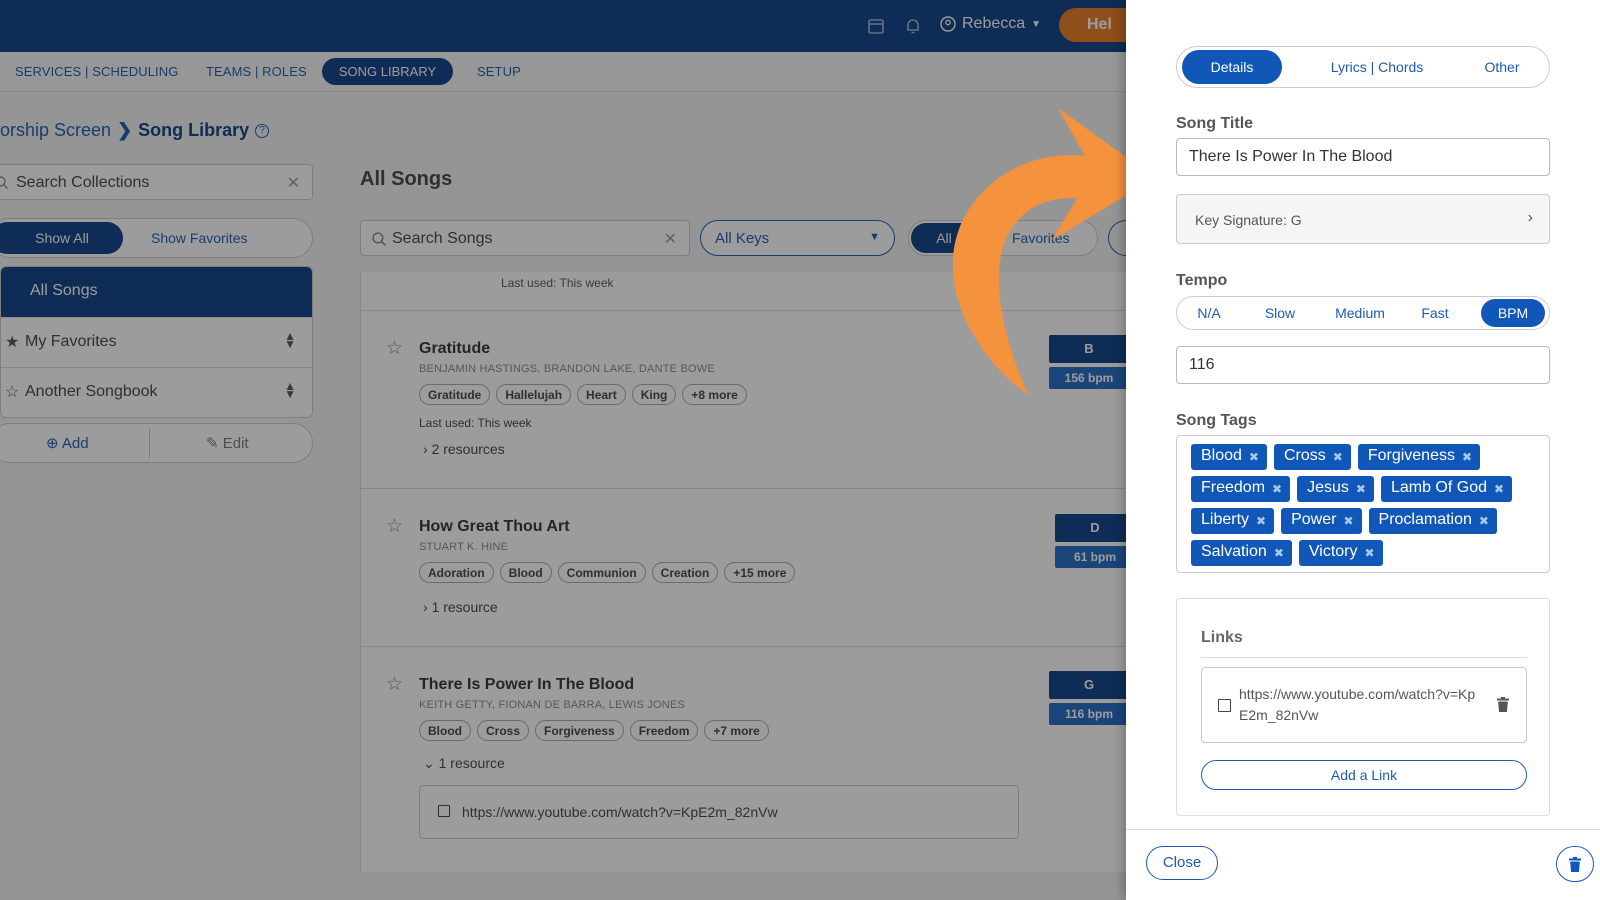 This screenshot has width=1600, height=900. Describe the element at coordinates (1233, 487) in the screenshot. I see `tag-chip-label: Freedom` at that location.